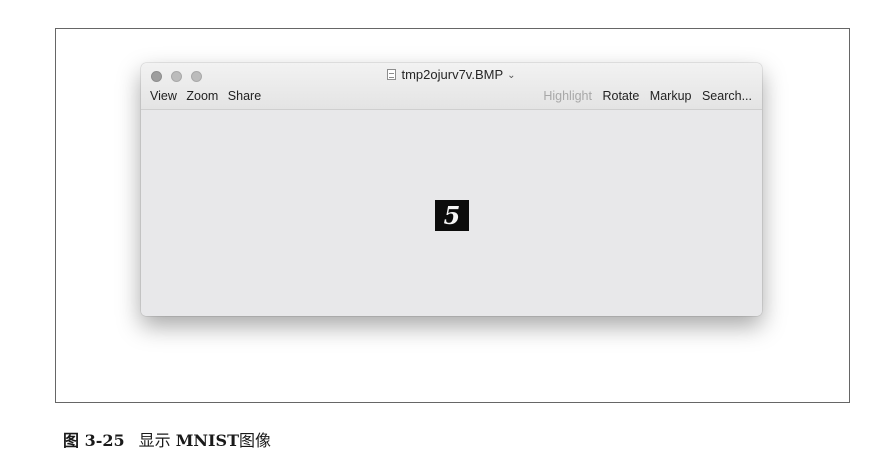 The image size is (880, 467). I want to click on toolbar-left: View Zoom Share, so click(208, 96).